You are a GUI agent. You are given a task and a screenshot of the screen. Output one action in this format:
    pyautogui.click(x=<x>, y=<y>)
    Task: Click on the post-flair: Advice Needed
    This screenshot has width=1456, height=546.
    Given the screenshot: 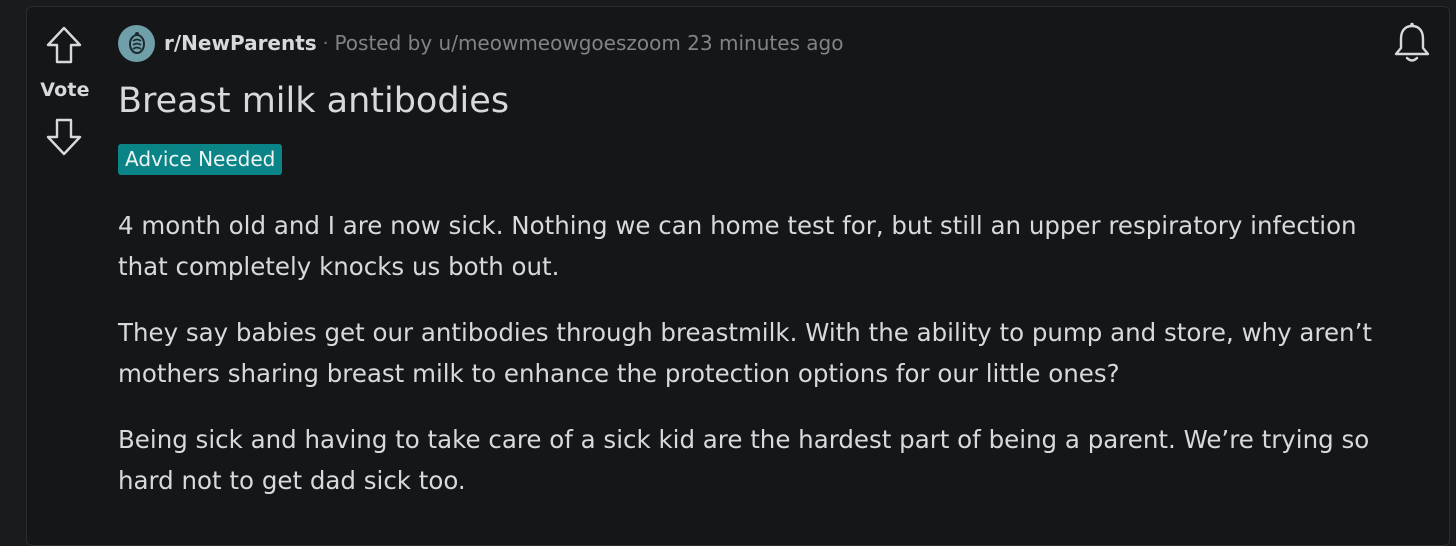 What is the action you would take?
    pyautogui.click(x=200, y=159)
    